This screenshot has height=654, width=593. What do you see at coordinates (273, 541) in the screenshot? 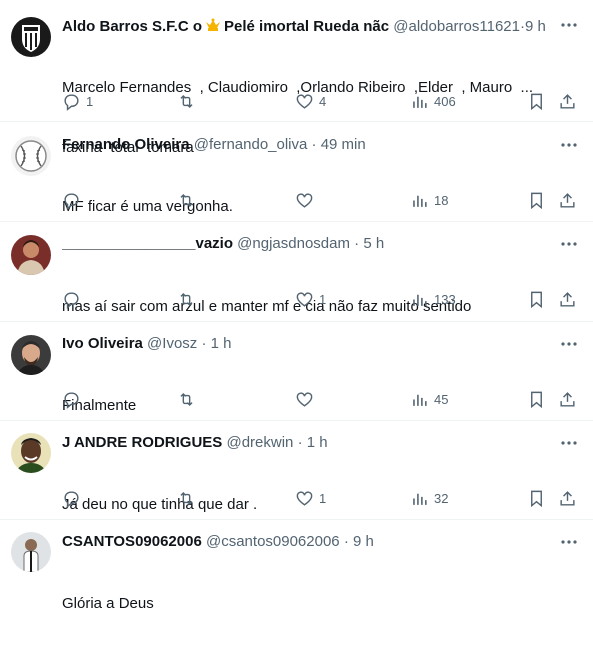
I see `user-handle: @csantos09062006` at bounding box center [273, 541].